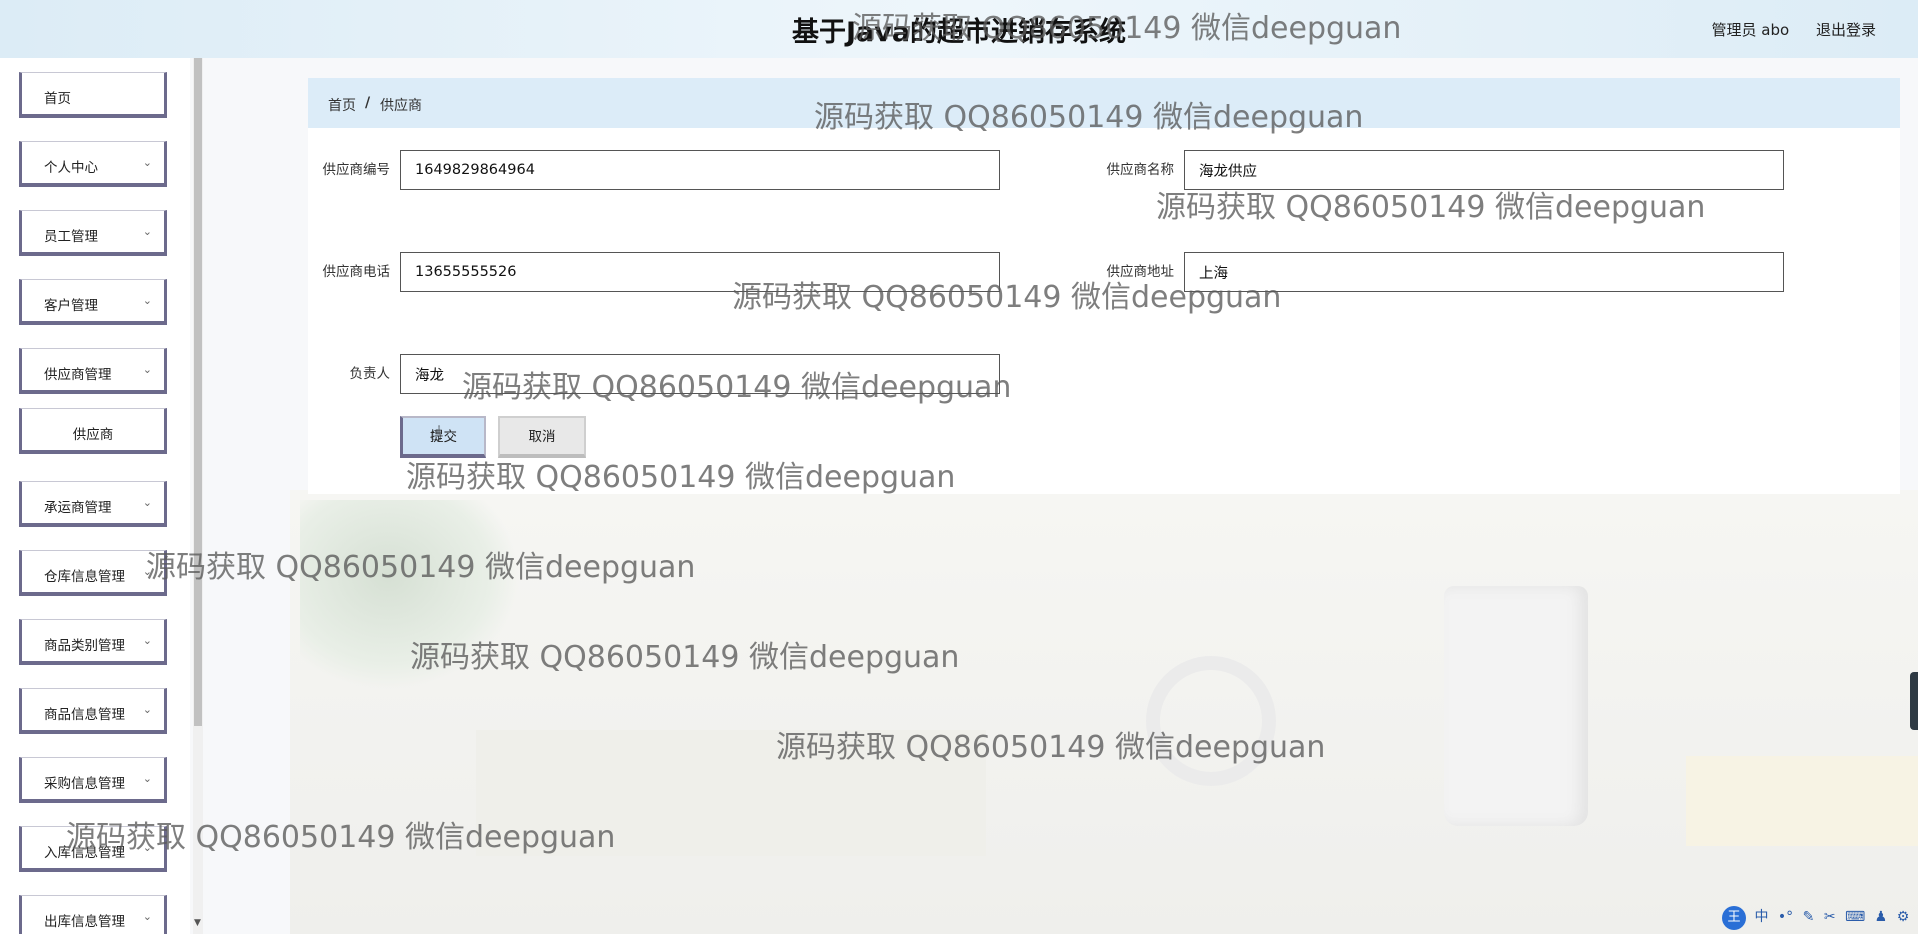 The width and height of the screenshot is (1918, 934). I want to click on sidebar-item-inbound-management: 入库信息管理 ⌄, so click(93, 849).